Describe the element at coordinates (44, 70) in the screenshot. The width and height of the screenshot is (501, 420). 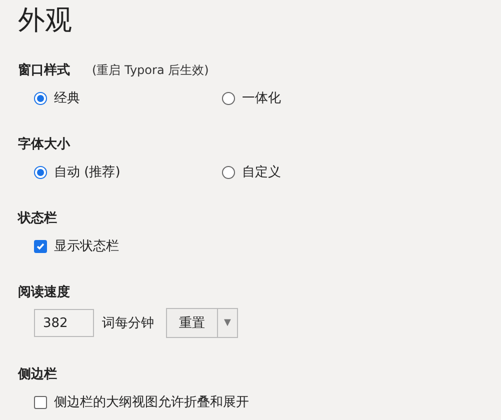
I see `section-heading: 窗口样式` at that location.